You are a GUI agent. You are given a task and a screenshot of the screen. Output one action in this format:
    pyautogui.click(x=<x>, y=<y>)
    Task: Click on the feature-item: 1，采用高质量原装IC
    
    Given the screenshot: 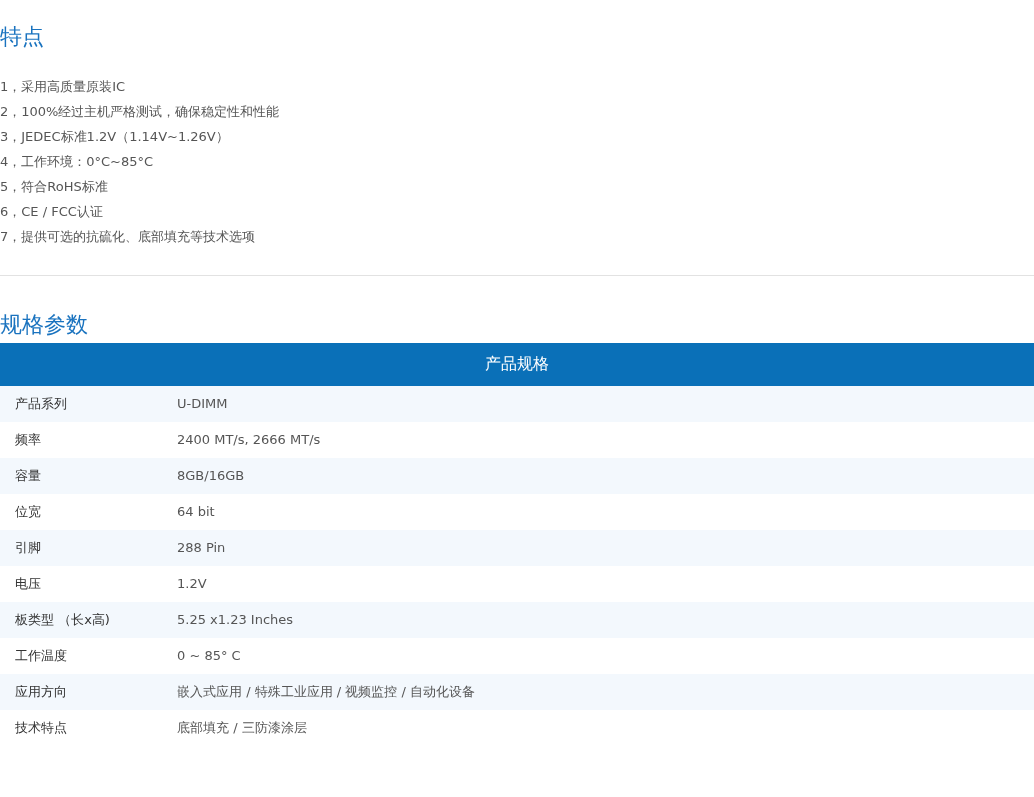 What is the action you would take?
    pyautogui.click(x=63, y=87)
    